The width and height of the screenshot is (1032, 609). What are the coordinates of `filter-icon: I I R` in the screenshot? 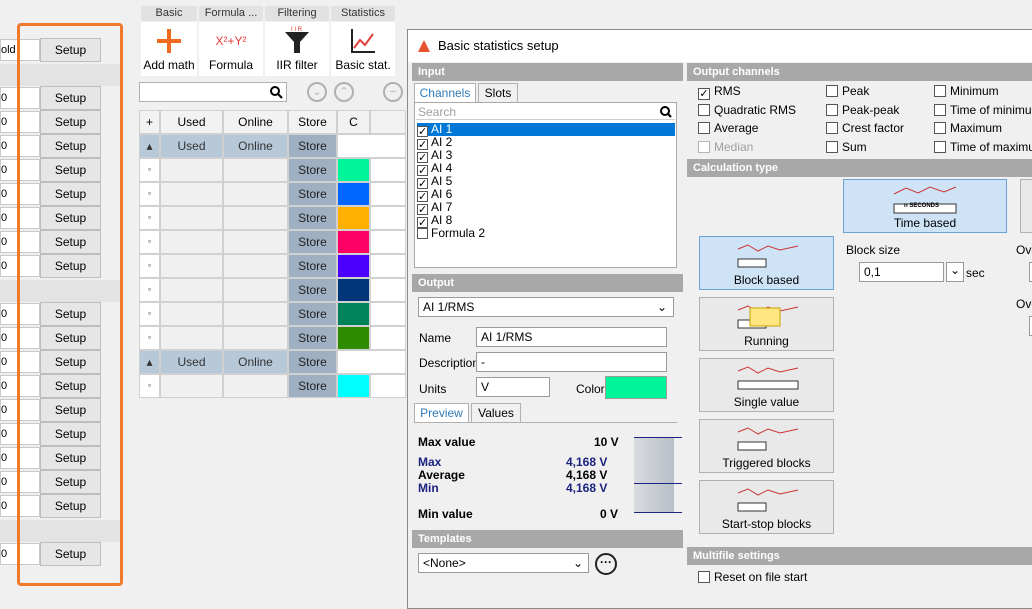 It's located at (297, 40).